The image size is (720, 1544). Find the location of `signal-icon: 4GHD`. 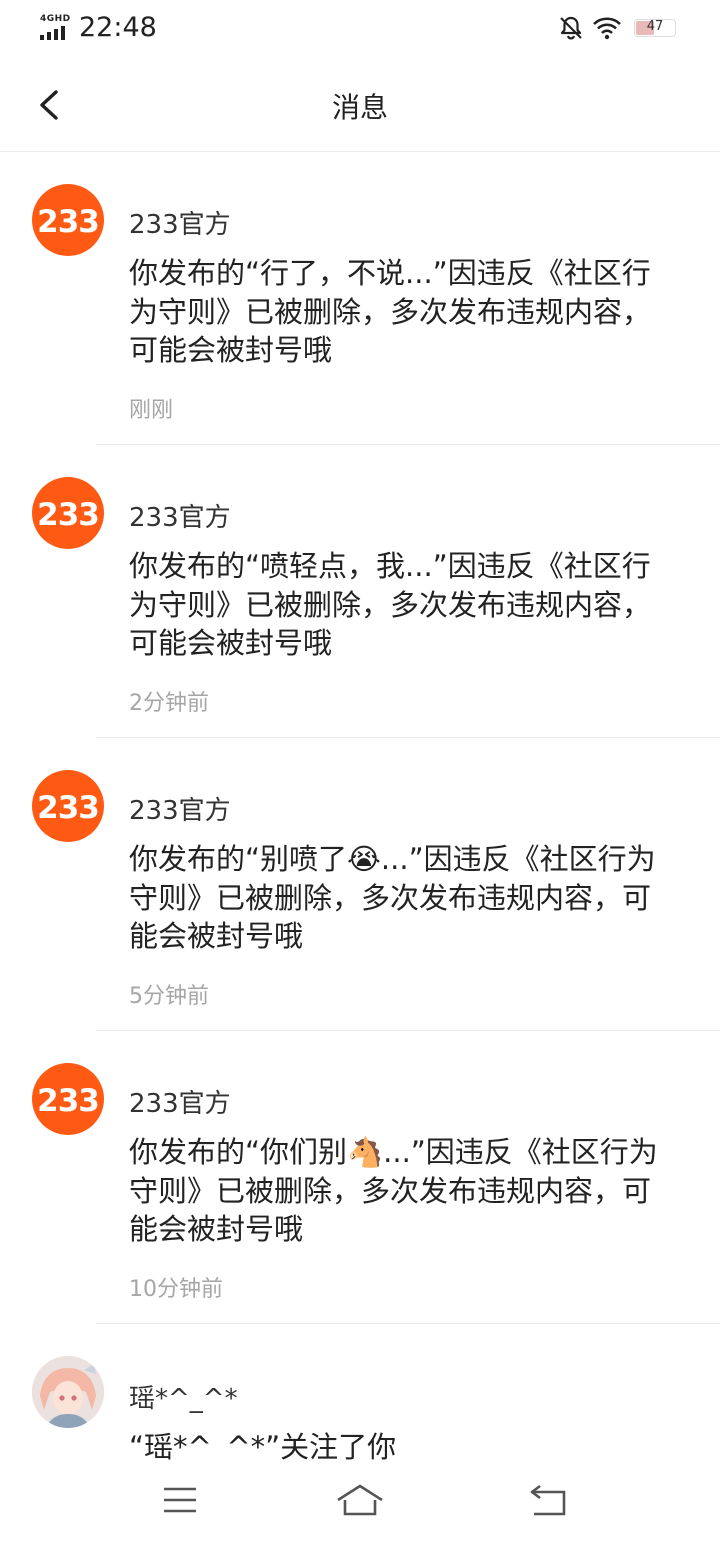

signal-icon: 4GHD is located at coordinates (56, 27).